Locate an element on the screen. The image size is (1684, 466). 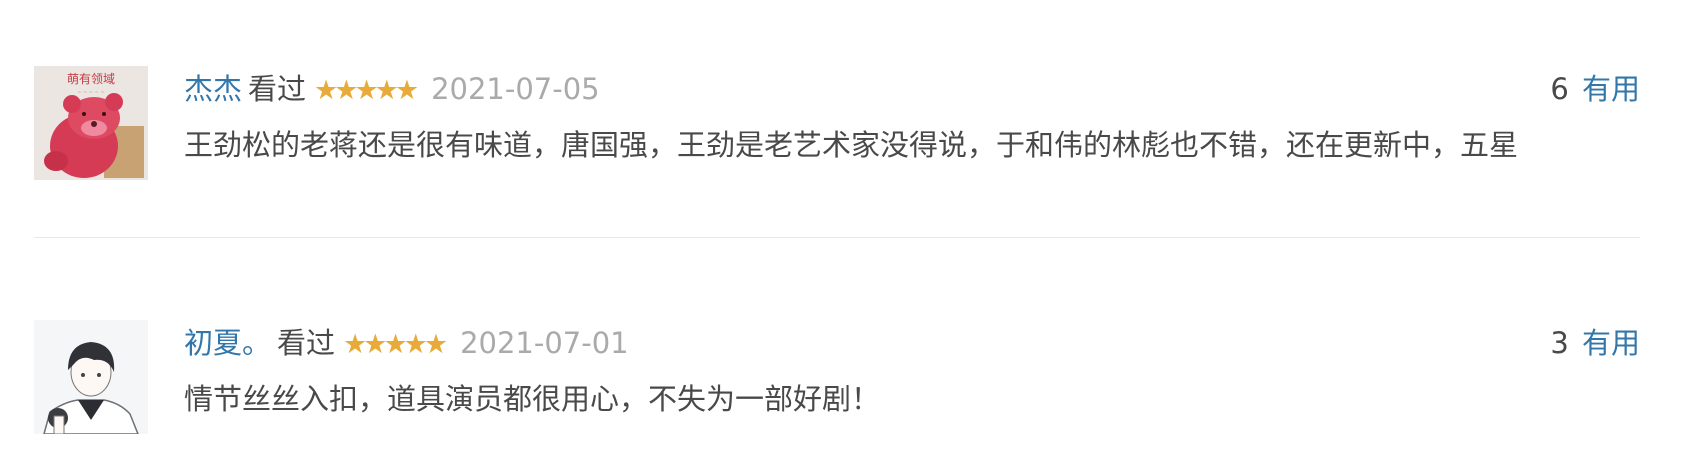
comment-meta: 杰杰 看过 ★★★★★ 2021-07-05 is located at coordinates (392, 89).